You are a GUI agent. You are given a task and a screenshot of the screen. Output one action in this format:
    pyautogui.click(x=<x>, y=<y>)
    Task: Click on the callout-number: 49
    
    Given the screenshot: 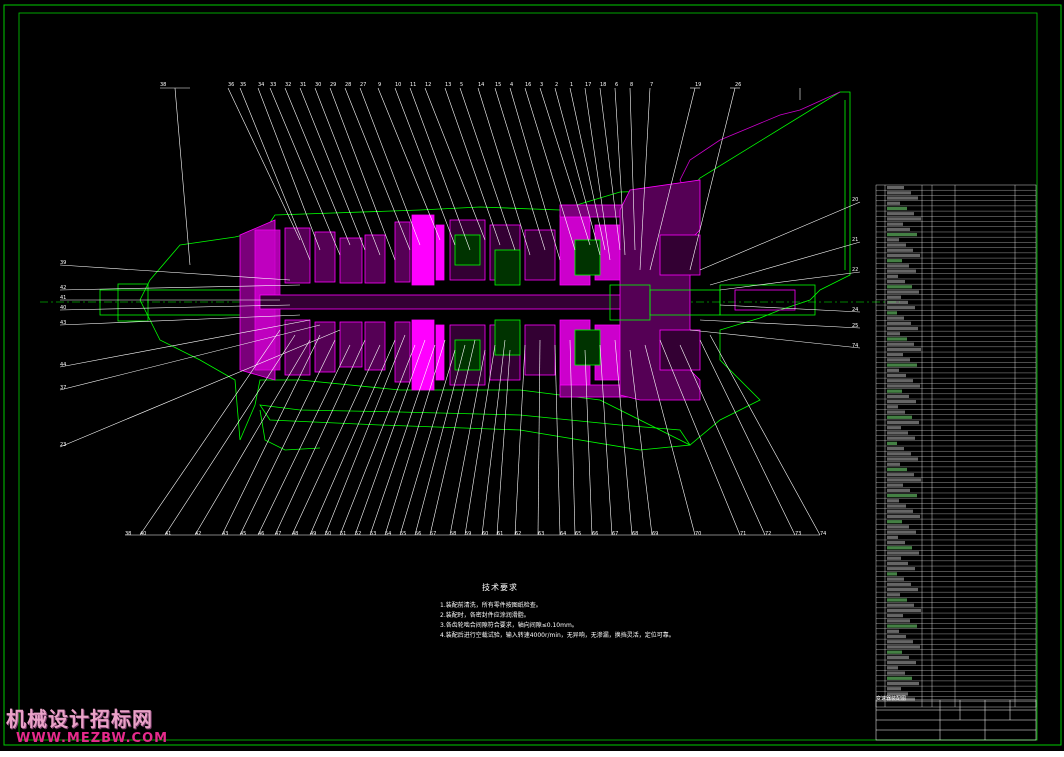 What is the action you would take?
    pyautogui.click(x=313, y=534)
    